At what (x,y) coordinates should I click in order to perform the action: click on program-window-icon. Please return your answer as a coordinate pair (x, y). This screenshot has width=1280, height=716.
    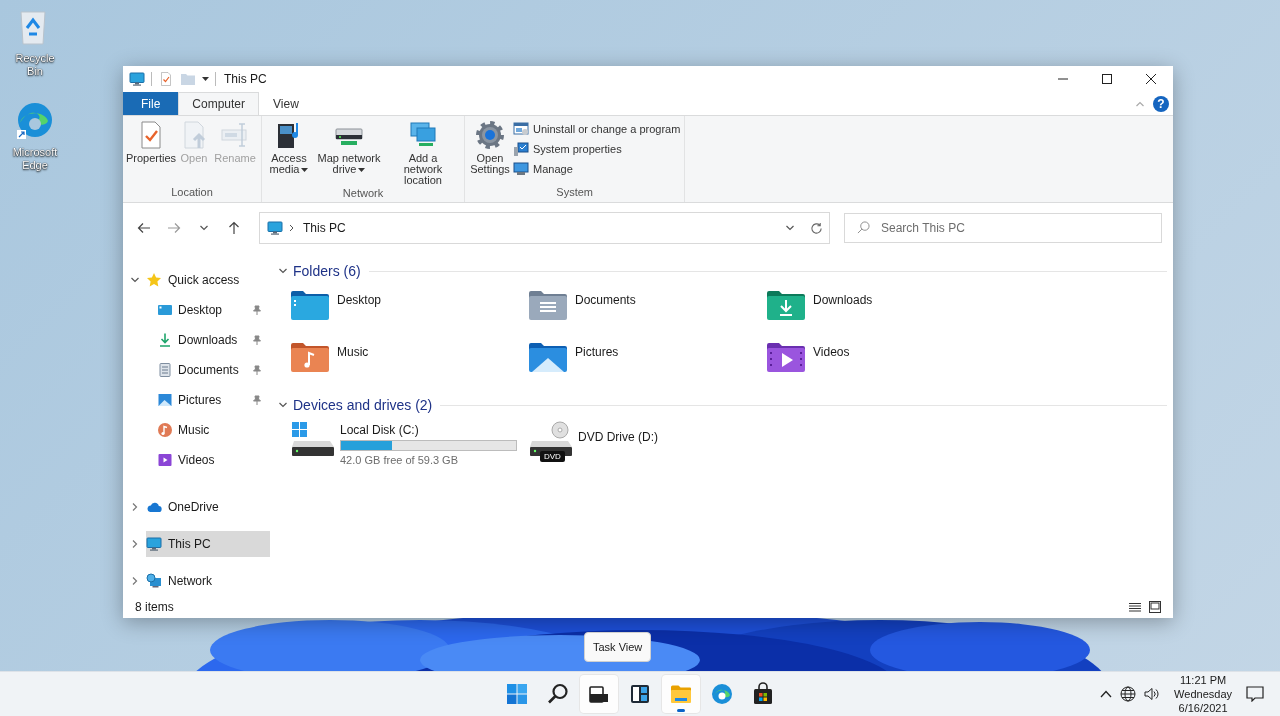
    Looking at the image, I should click on (521, 129).